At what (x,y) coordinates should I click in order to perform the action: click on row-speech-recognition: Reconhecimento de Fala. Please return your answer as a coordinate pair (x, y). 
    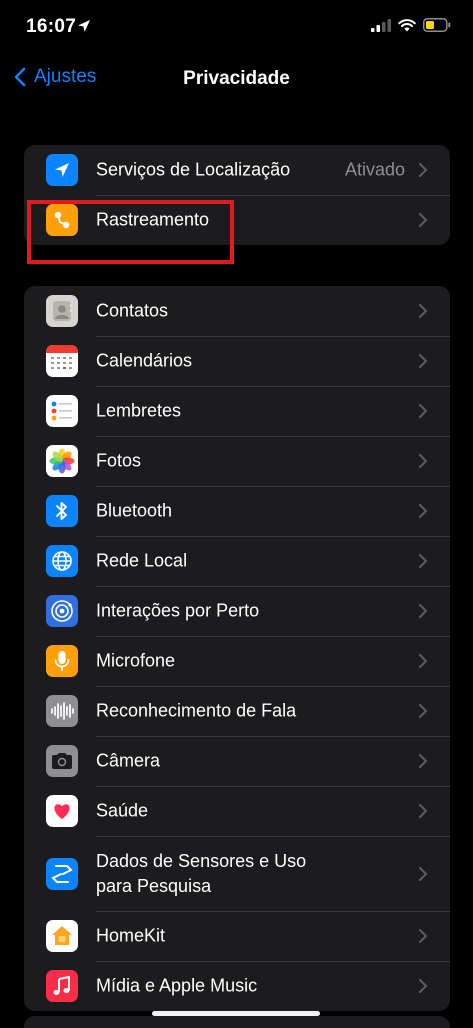
    Looking at the image, I should click on (237, 711).